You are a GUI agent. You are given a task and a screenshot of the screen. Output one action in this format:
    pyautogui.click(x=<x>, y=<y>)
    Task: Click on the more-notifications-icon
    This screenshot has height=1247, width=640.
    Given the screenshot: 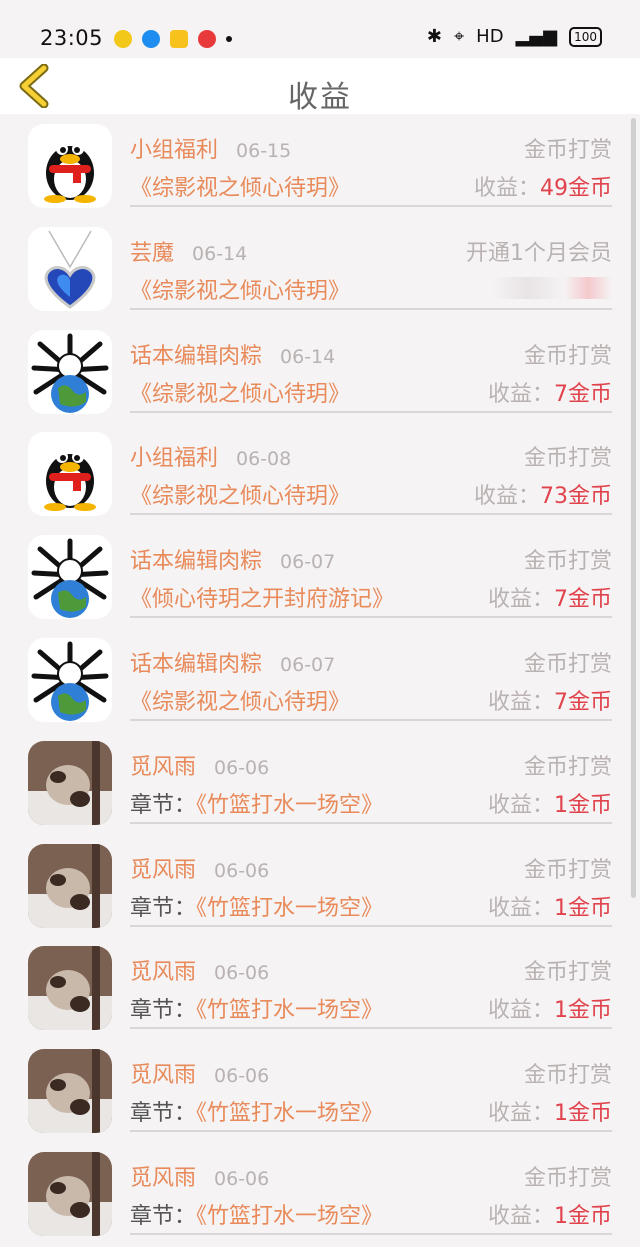 What is the action you would take?
    pyautogui.click(x=229, y=39)
    